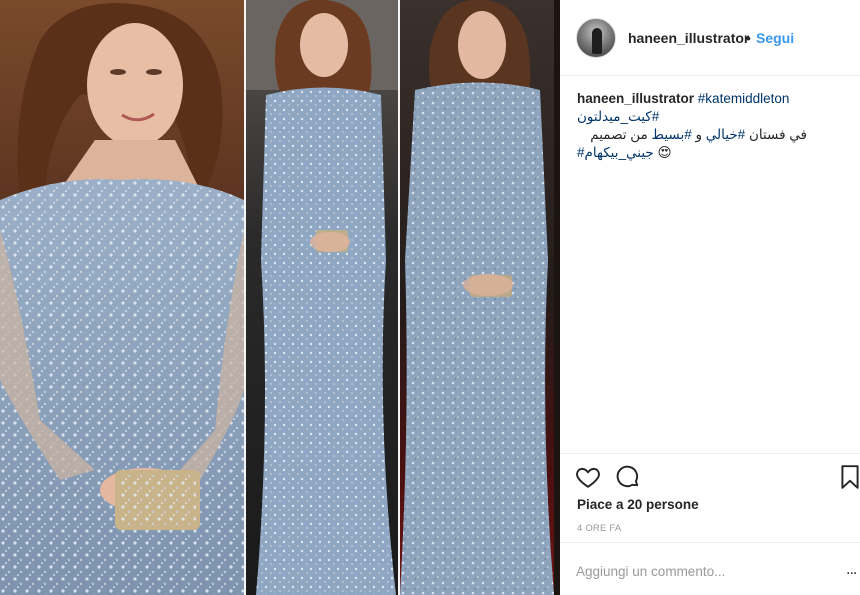 This screenshot has width=860, height=595. Describe the element at coordinates (688, 38) in the screenshot. I see `header-username: haneen_illustrator` at that location.